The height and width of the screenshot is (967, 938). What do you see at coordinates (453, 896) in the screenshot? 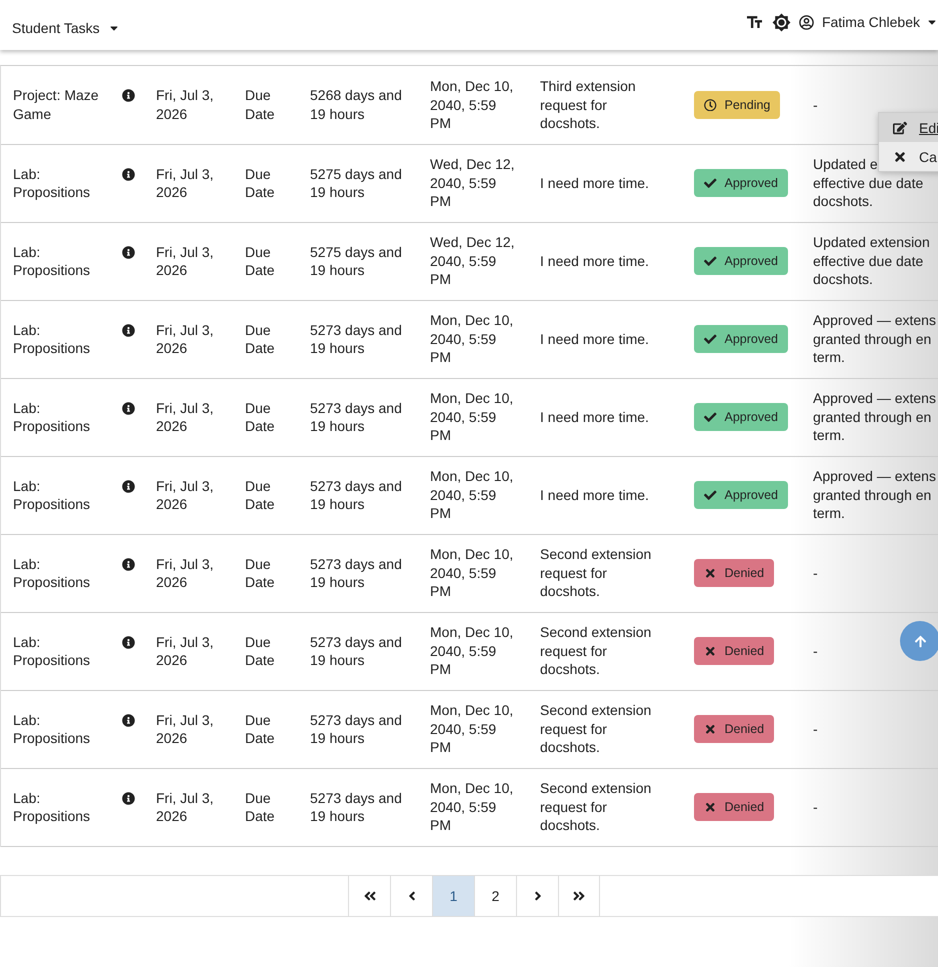
I see `page-button: 1` at bounding box center [453, 896].